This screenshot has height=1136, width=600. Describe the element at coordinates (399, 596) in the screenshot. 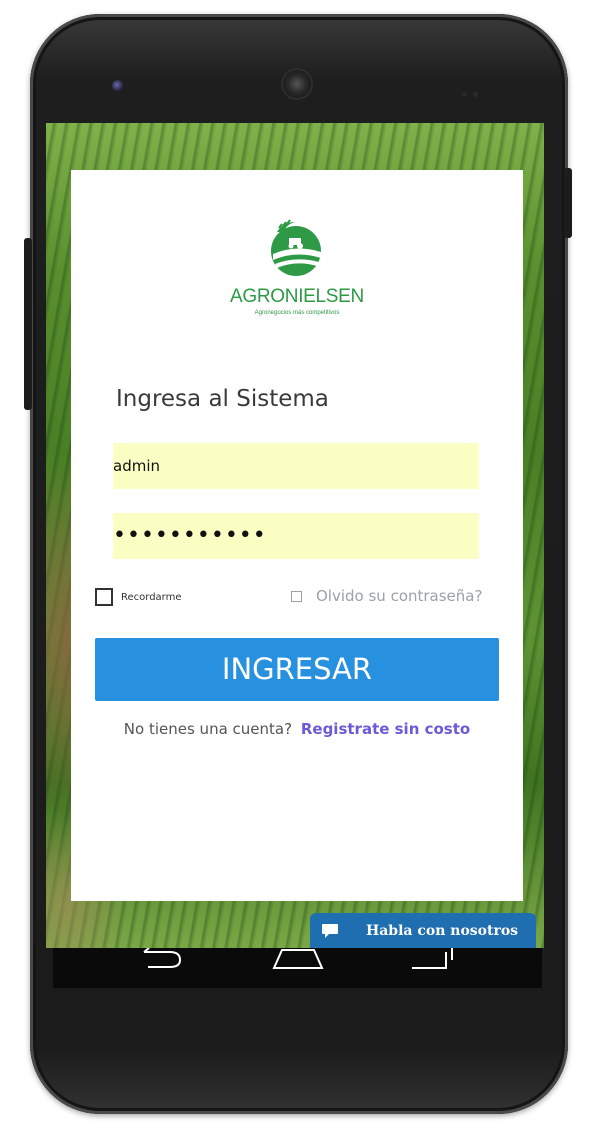

I see `forgot-password-label: Olvido su contraseña?` at that location.